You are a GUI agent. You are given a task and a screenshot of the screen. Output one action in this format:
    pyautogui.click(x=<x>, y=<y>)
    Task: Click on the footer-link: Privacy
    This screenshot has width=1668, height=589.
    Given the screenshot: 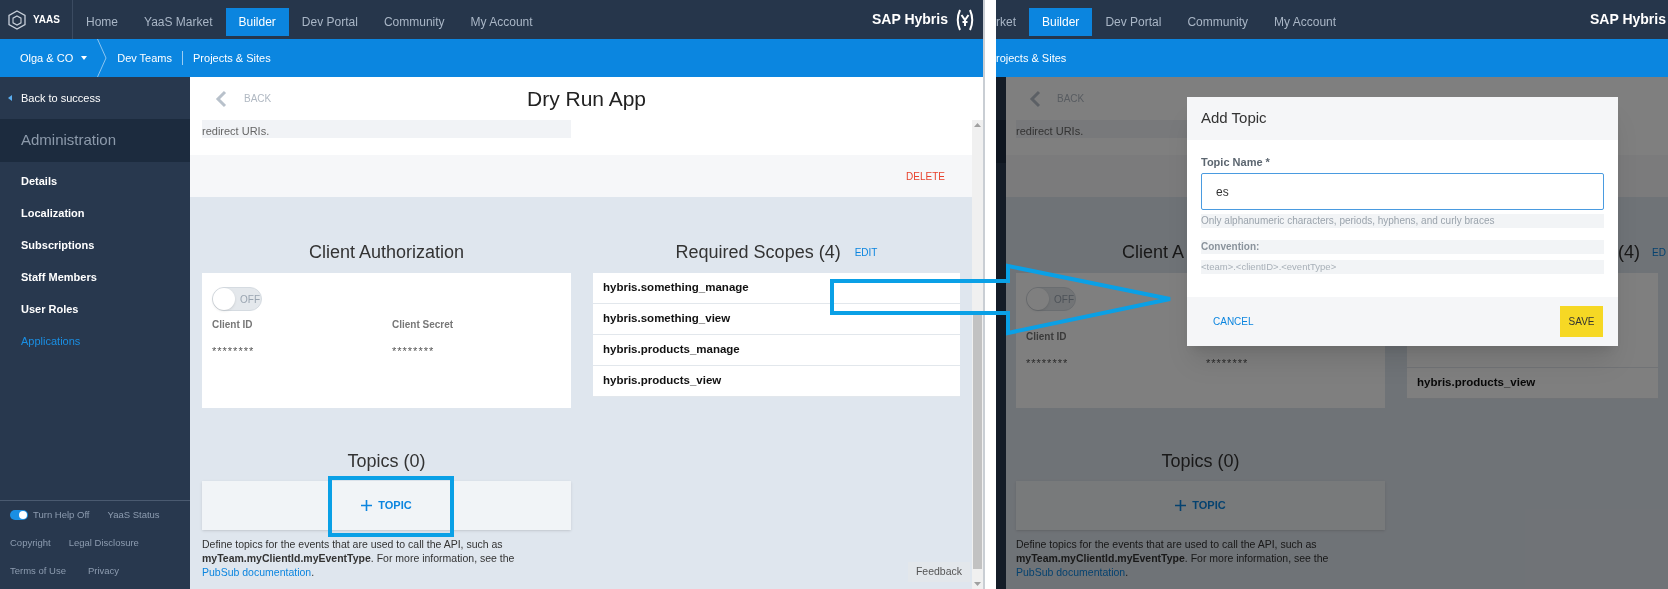 What is the action you would take?
    pyautogui.click(x=103, y=571)
    